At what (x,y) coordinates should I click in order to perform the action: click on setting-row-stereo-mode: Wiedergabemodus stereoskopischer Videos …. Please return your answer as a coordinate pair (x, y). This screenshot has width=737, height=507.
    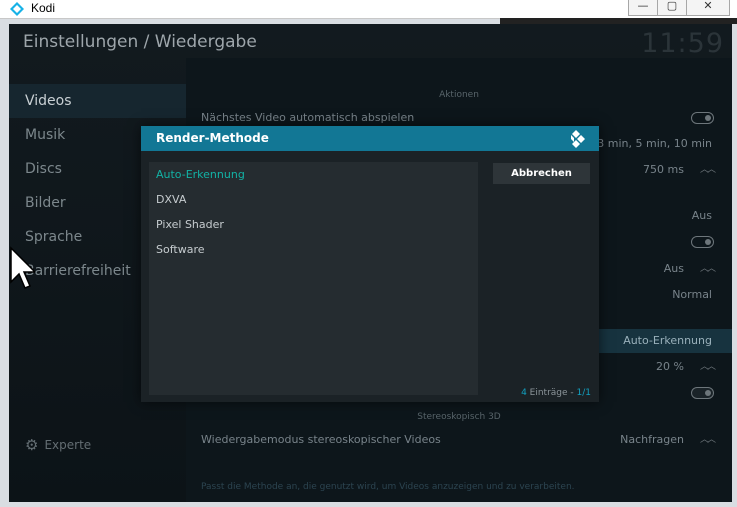
    Looking at the image, I should click on (459, 440).